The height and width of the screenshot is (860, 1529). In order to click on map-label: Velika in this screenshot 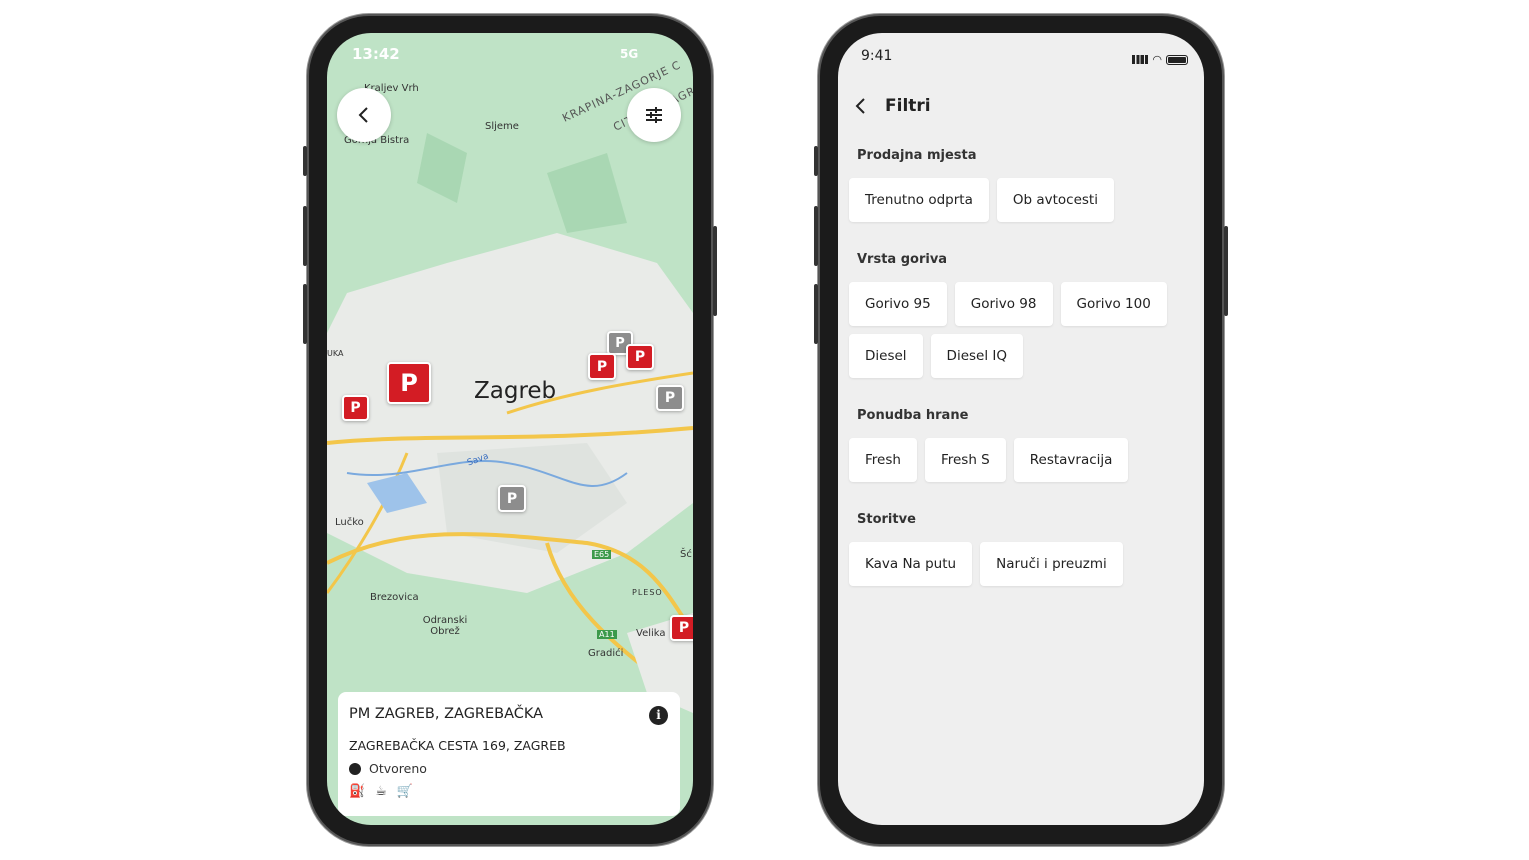, I will do `click(651, 633)`.